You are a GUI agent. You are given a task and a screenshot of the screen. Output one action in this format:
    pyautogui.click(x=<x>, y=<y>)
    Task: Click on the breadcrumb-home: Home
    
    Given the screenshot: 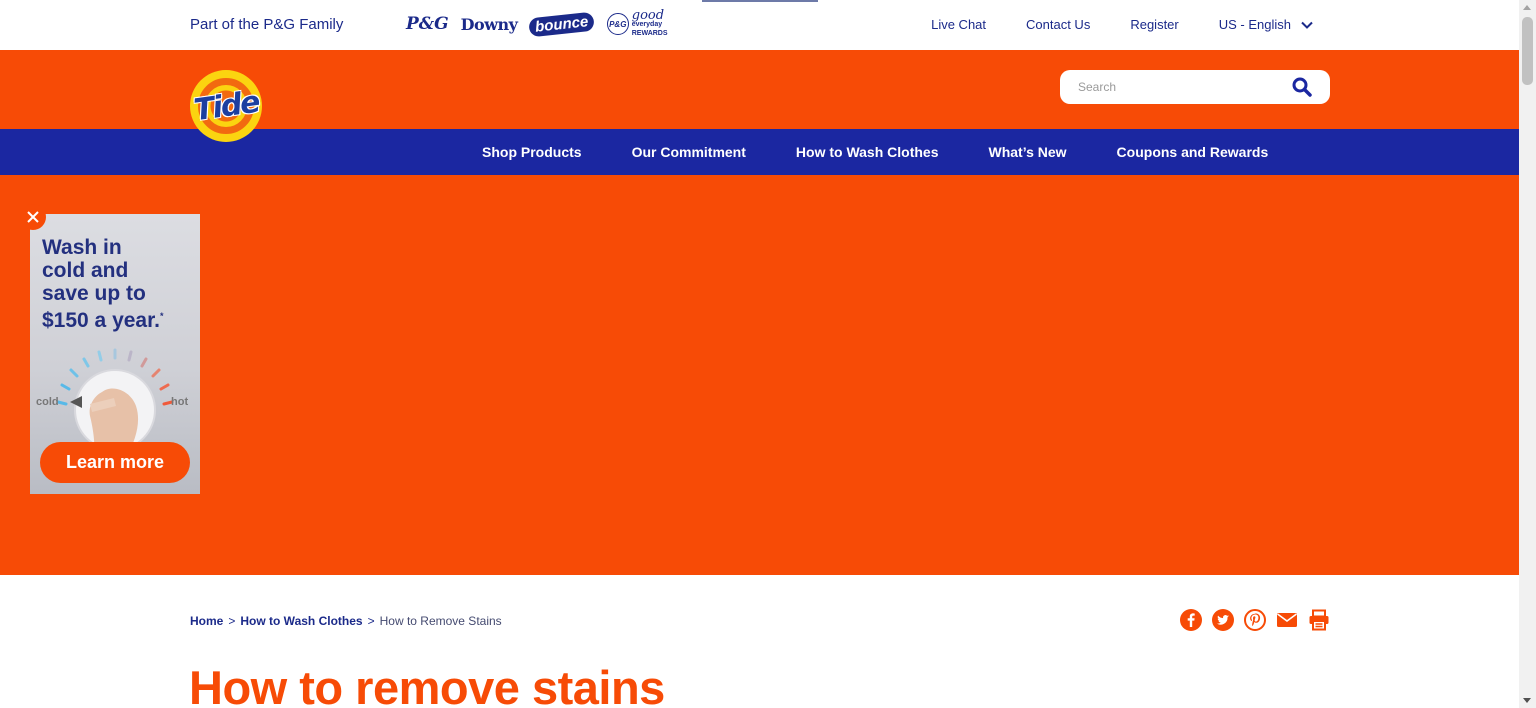 What is the action you would take?
    pyautogui.click(x=206, y=621)
    